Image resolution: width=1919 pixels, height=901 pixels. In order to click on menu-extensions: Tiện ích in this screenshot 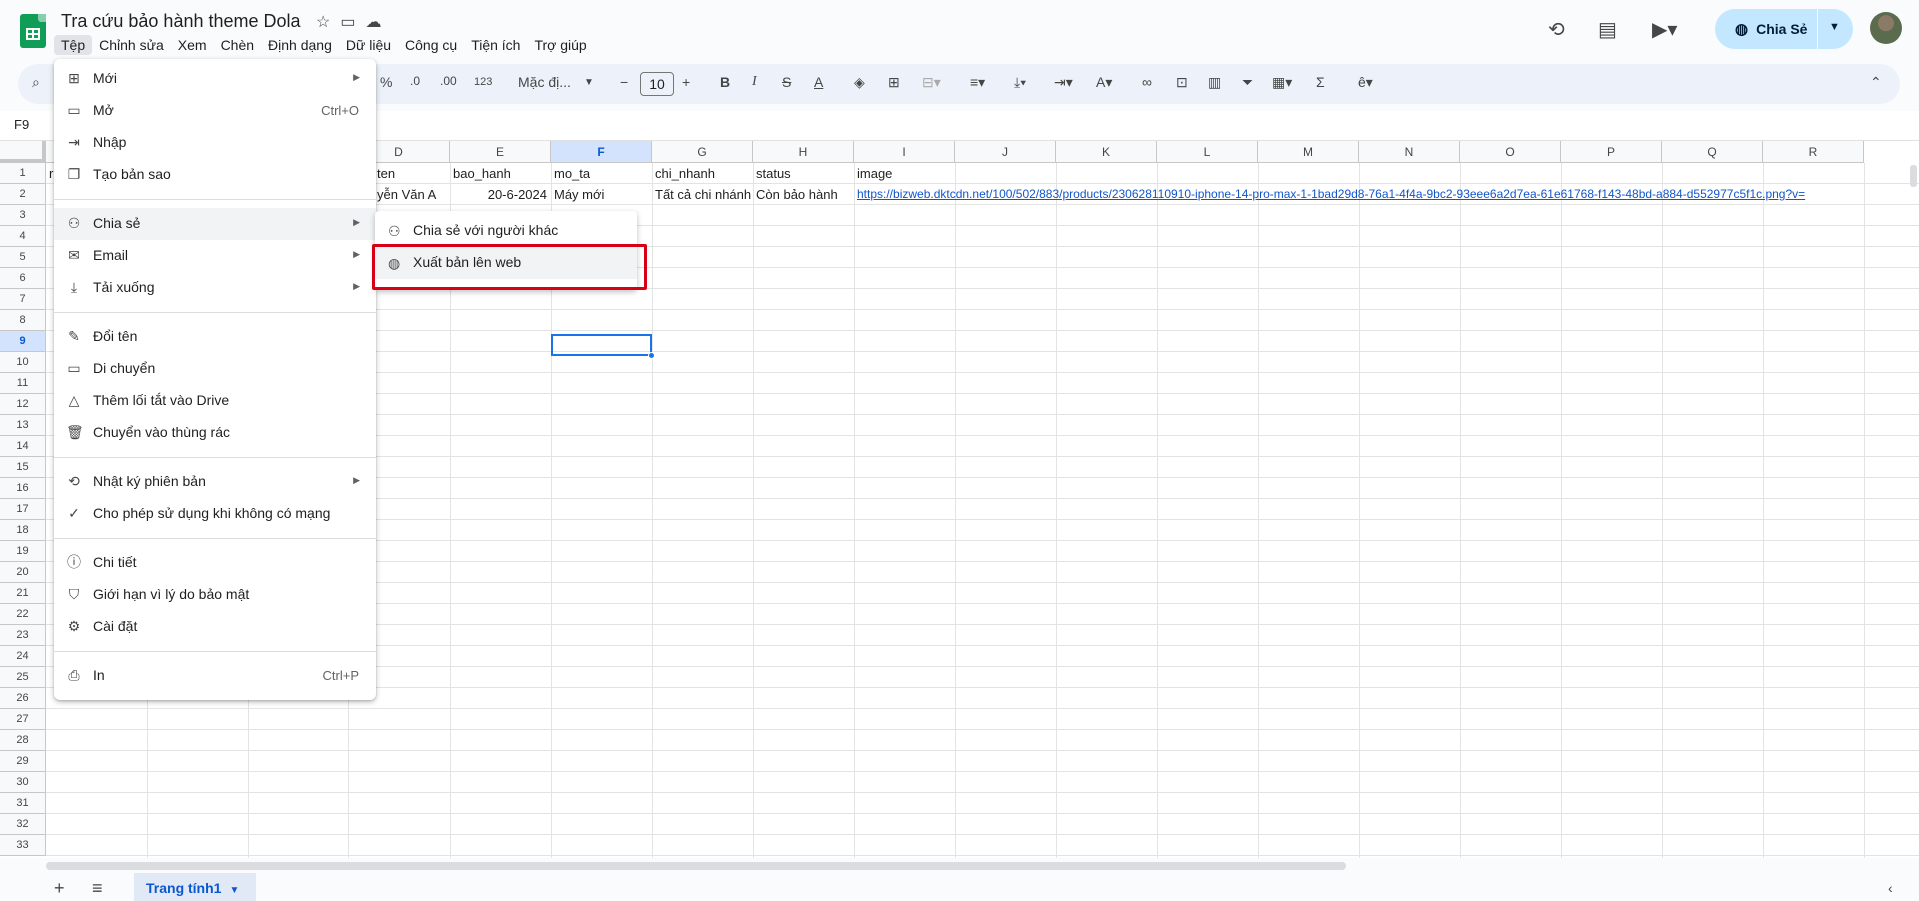, I will do `click(495, 45)`.